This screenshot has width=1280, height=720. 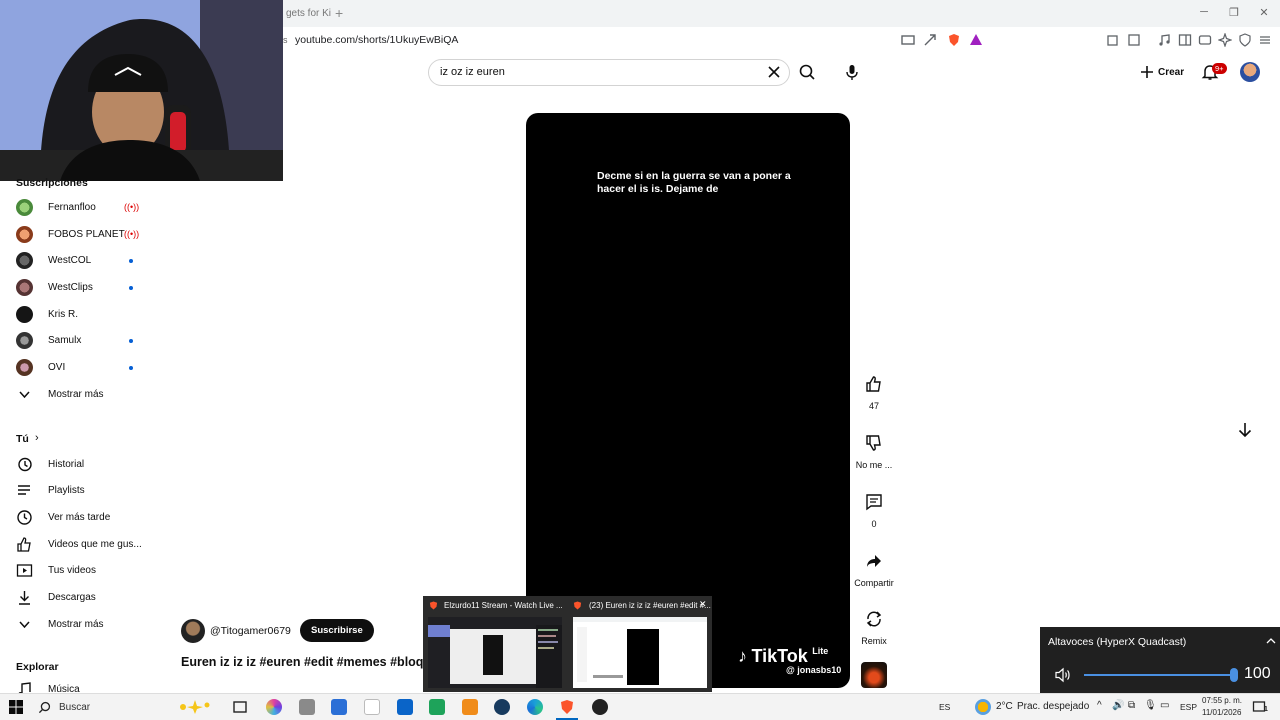 What do you see at coordinates (86, 598) in the screenshot?
I see `sidebar-item-downloads: Descargas` at bounding box center [86, 598].